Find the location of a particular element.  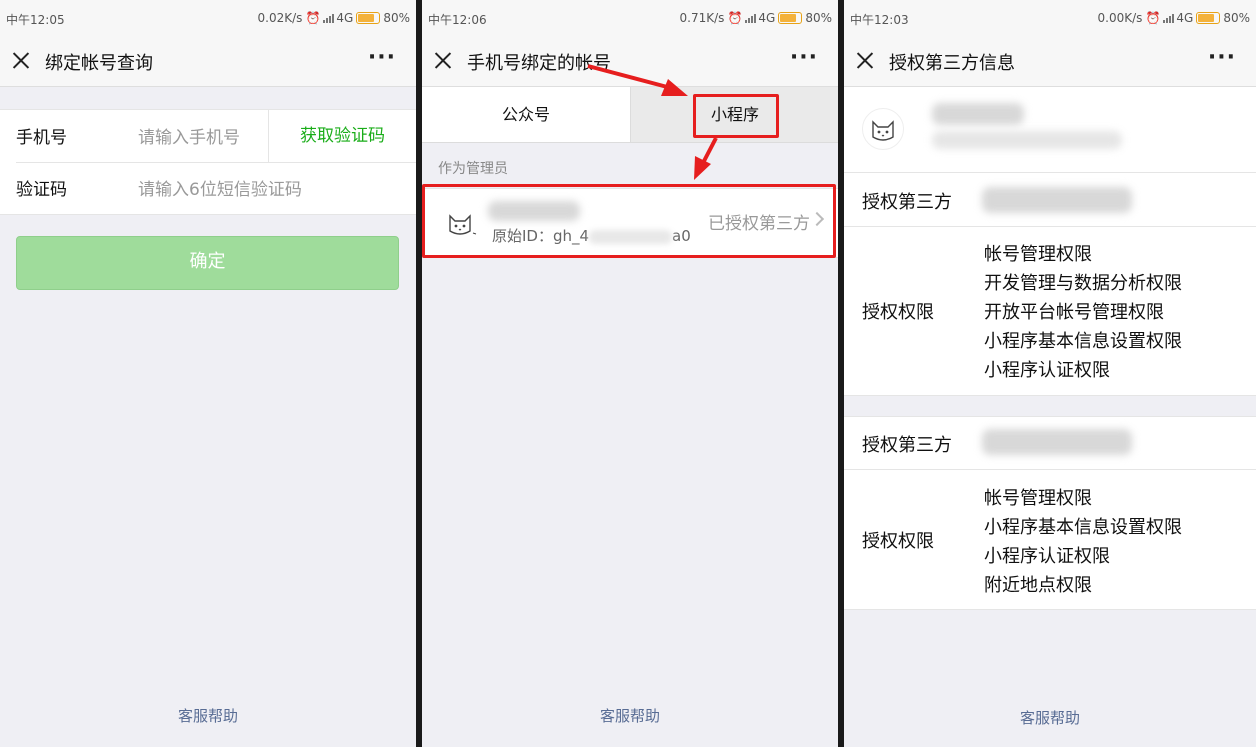

phone-input: 请输入手机号 is located at coordinates (189, 135).